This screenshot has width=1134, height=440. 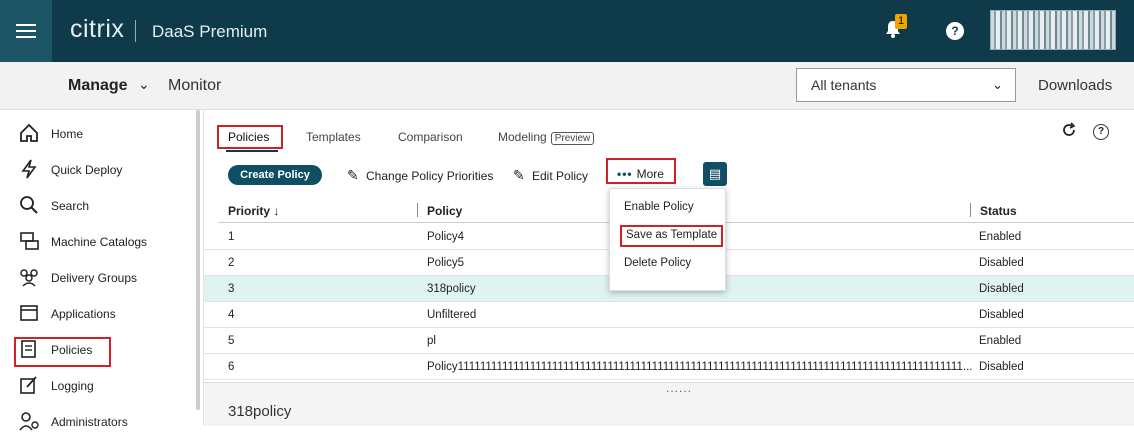 What do you see at coordinates (522, 137) in the screenshot?
I see `tab-modeling-label: Modeling` at bounding box center [522, 137].